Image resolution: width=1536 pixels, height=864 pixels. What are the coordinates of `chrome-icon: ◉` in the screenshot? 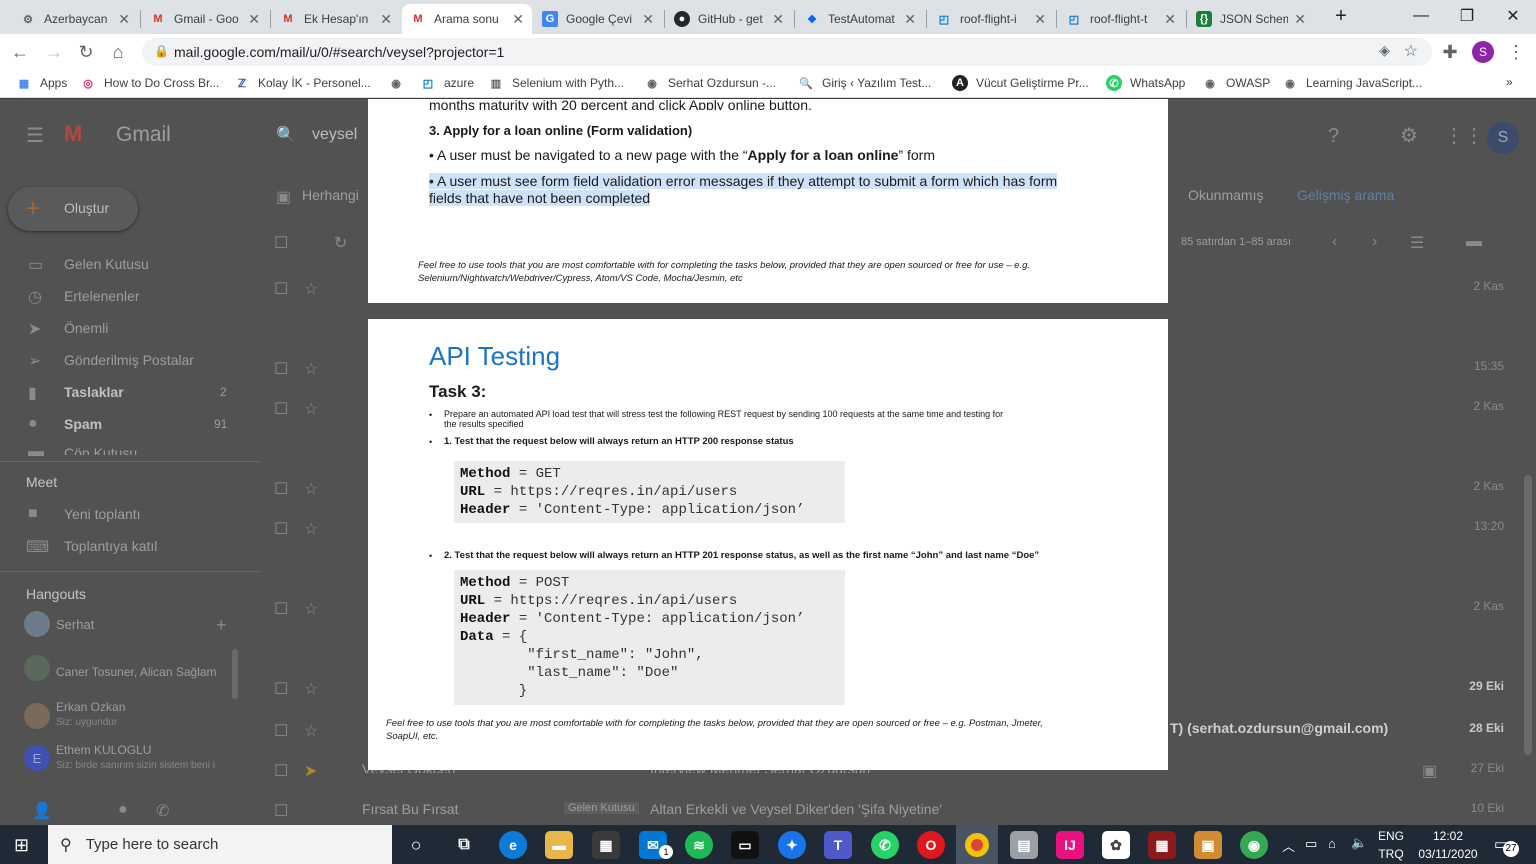 It's located at (1254, 845).